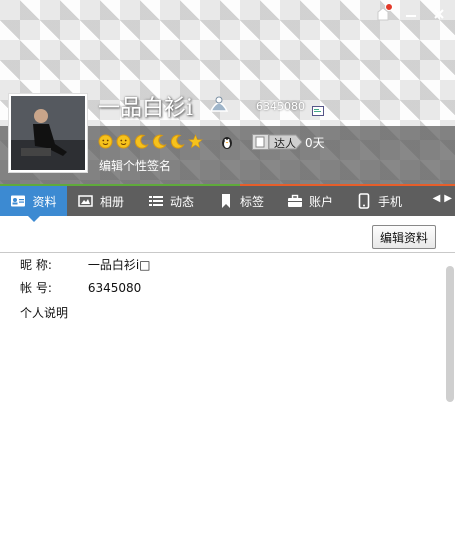  Describe the element at coordinates (36, 288) in the screenshot. I see `account-label: 帐 号:` at that location.